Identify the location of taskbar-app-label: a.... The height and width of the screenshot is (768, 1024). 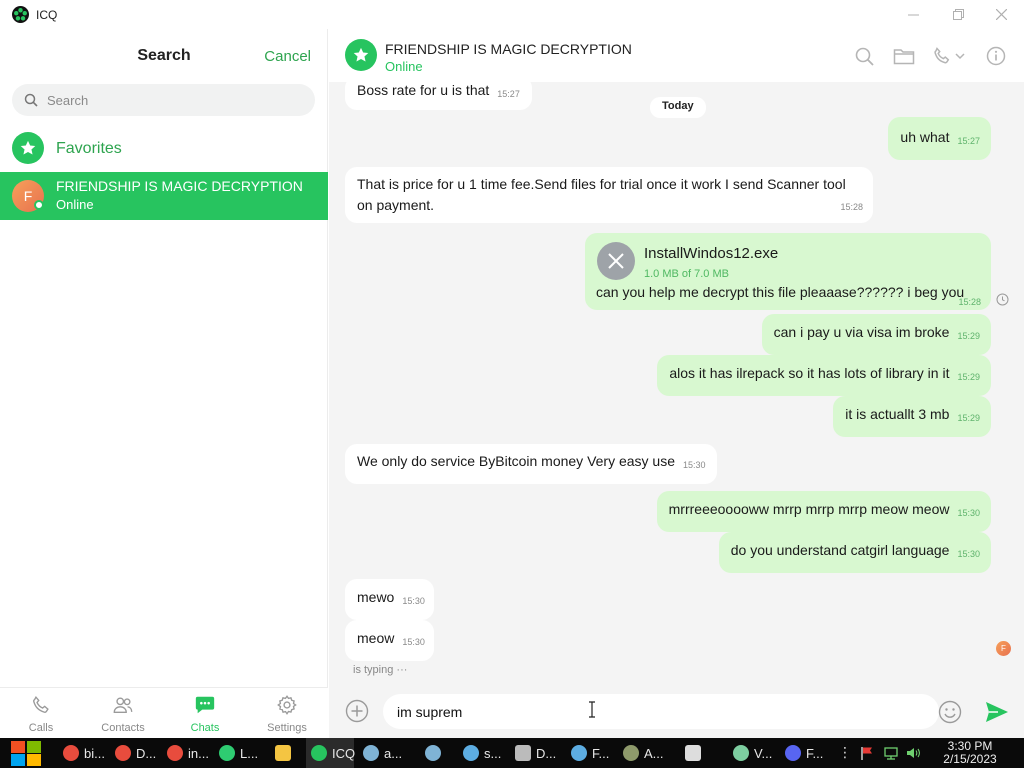
(393, 753).